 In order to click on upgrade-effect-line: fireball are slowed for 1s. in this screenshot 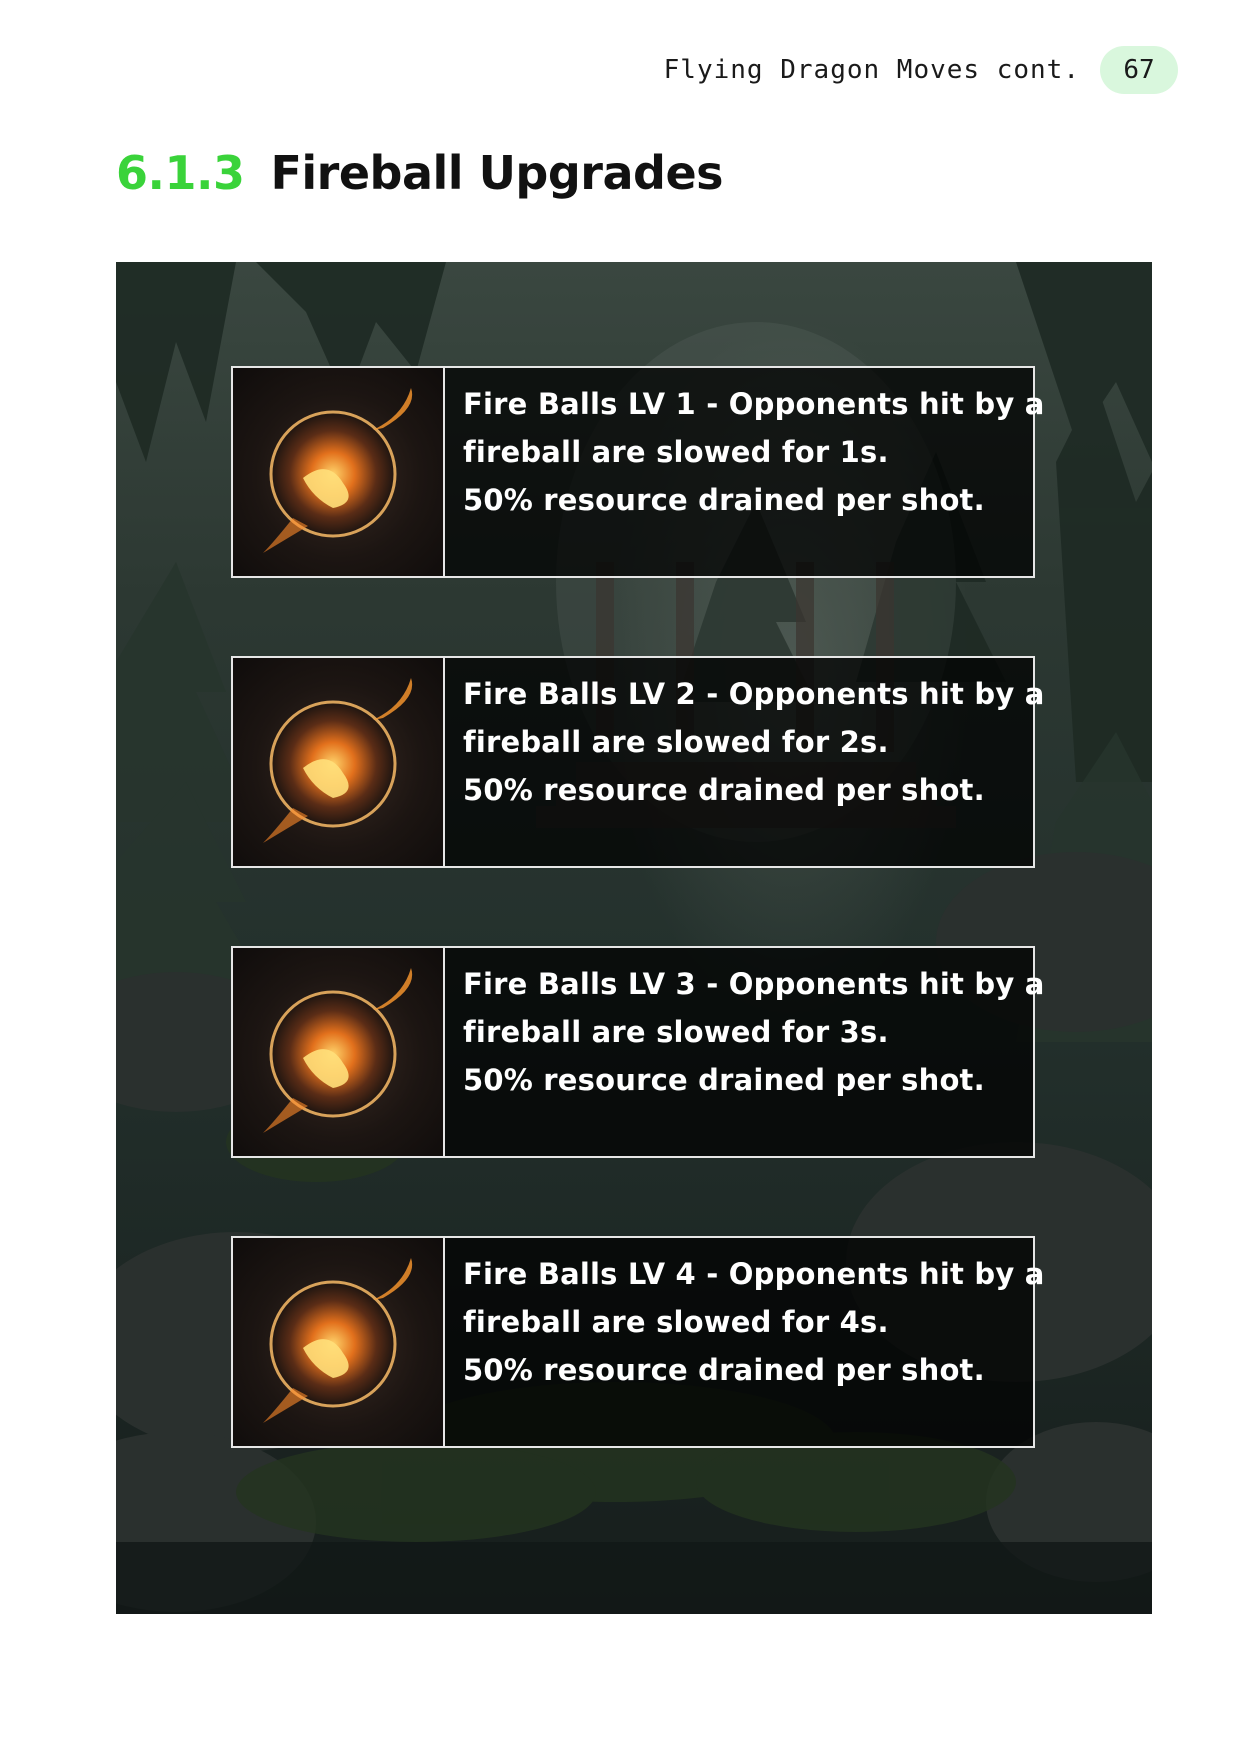, I will do `click(676, 452)`.